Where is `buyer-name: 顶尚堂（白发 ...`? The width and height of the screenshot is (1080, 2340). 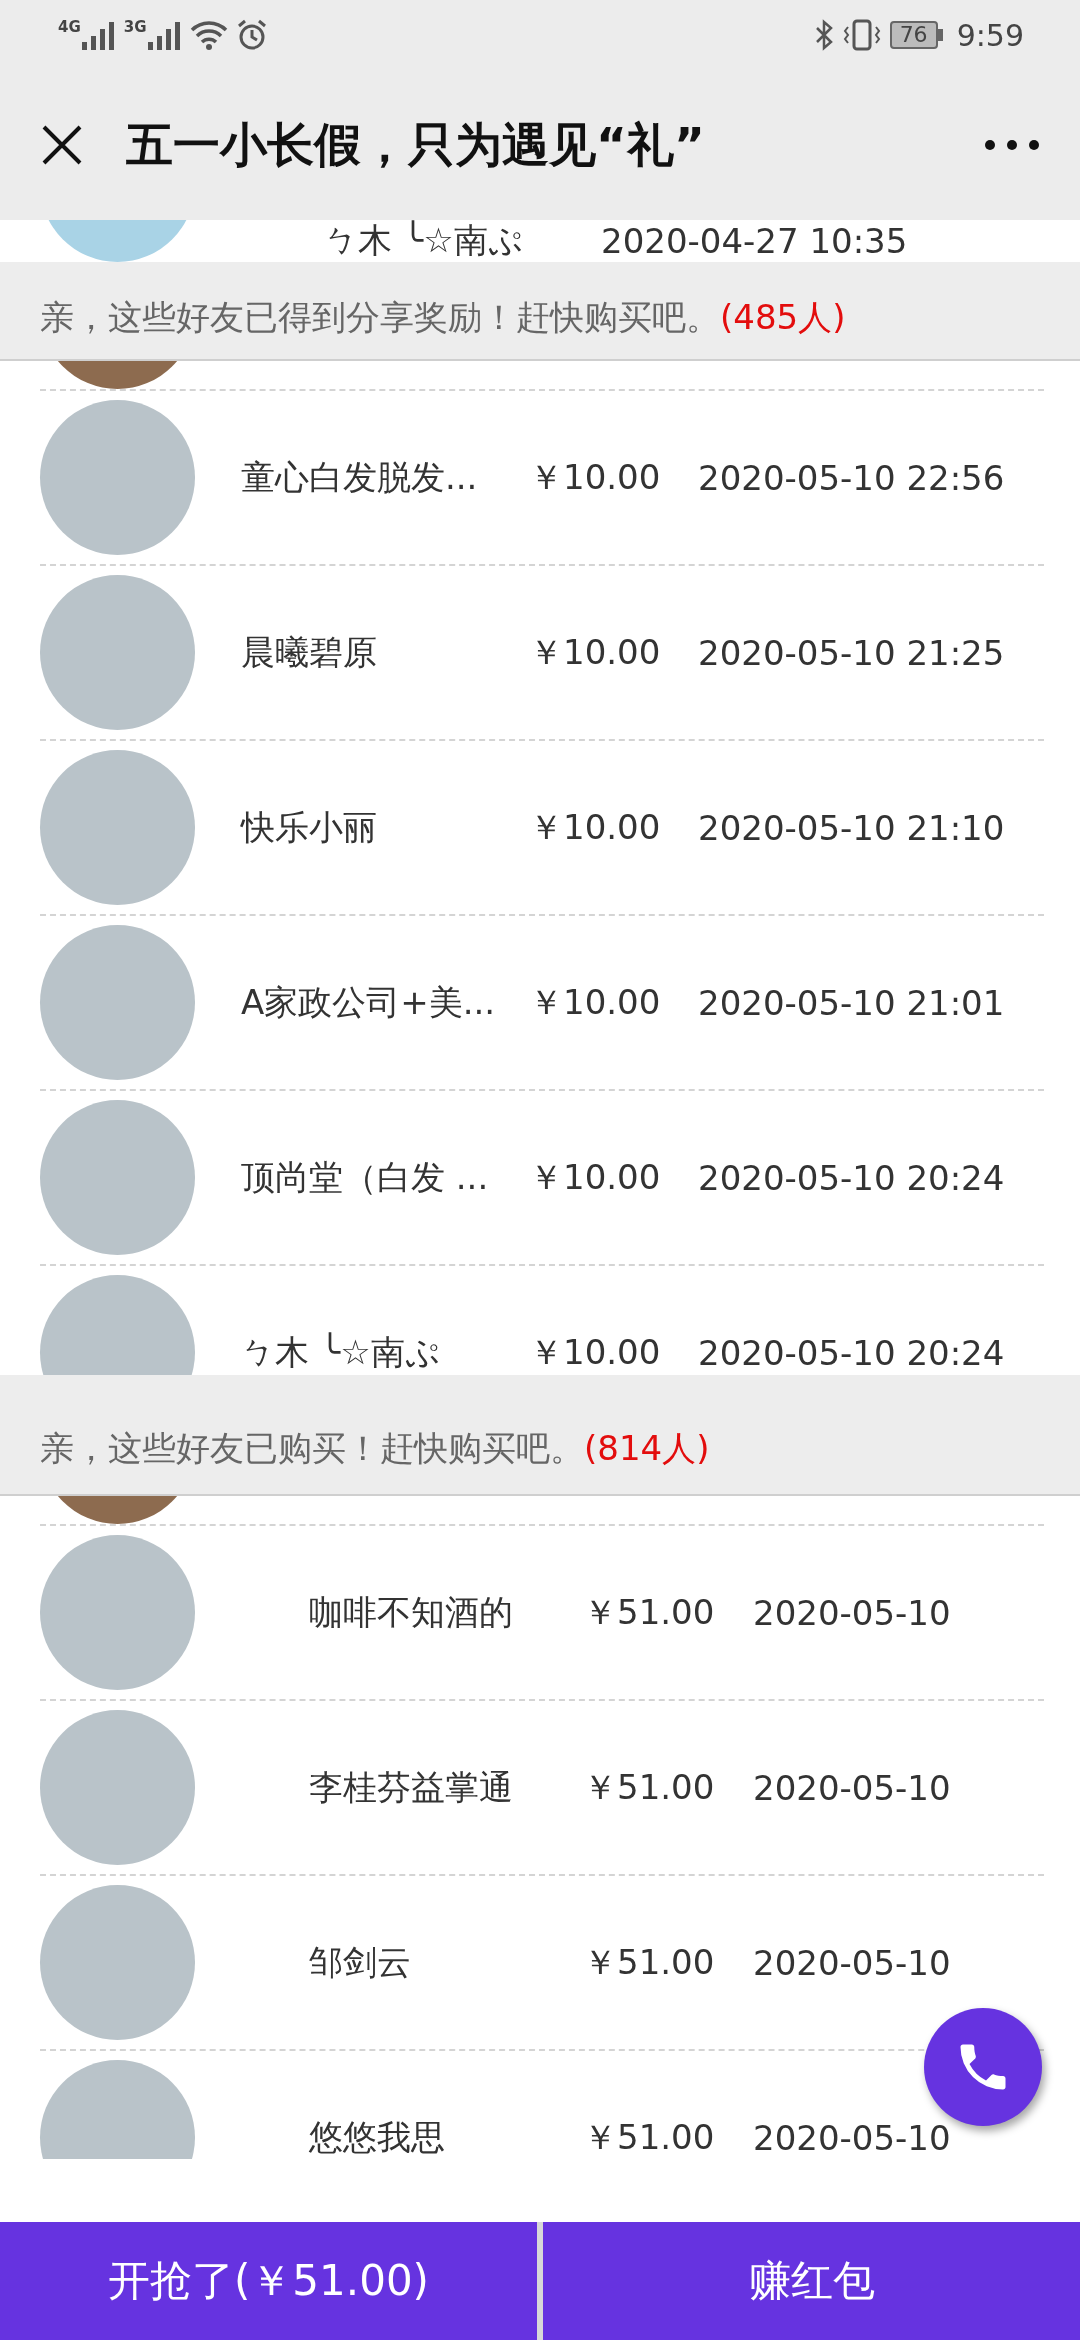 buyer-name: 顶尚堂（白发 ... is located at coordinates (365, 1177).